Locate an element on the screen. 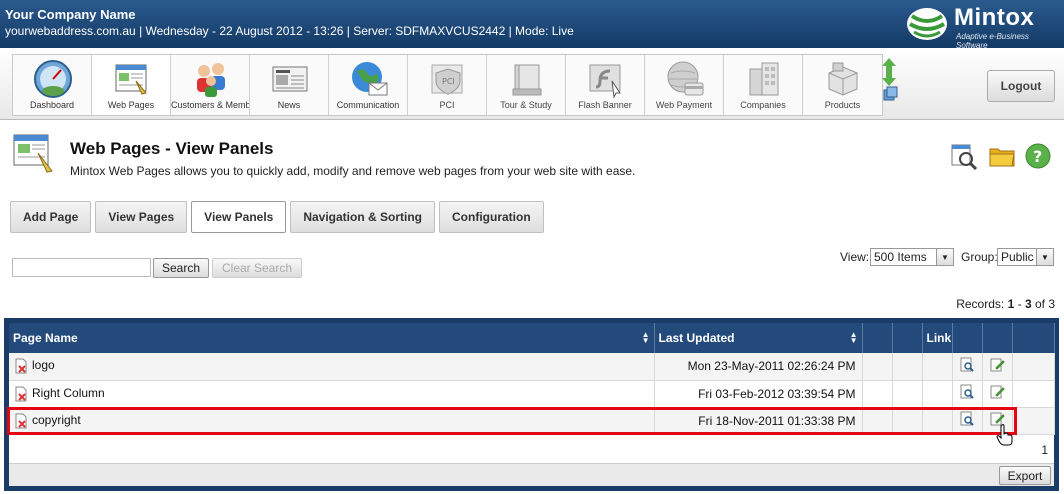  column-header-link: Link is located at coordinates (937, 338).